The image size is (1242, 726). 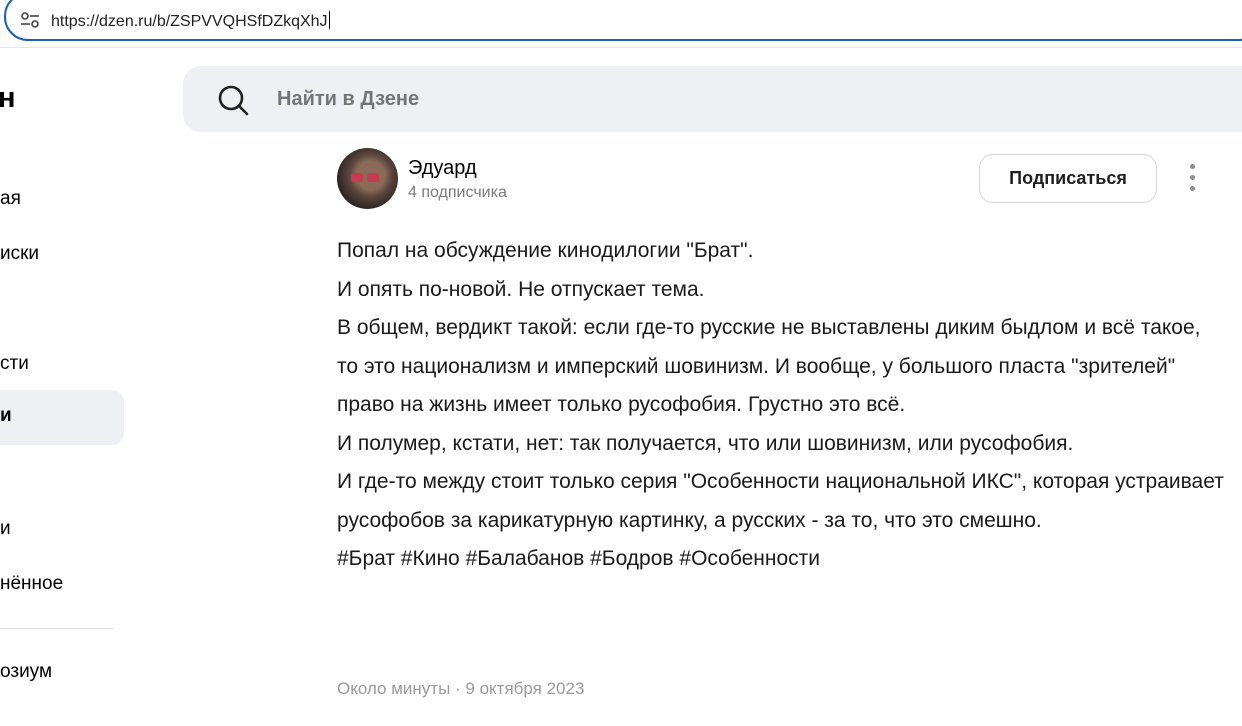 What do you see at coordinates (442, 168) in the screenshot?
I see `author-name: Эдуард` at bounding box center [442, 168].